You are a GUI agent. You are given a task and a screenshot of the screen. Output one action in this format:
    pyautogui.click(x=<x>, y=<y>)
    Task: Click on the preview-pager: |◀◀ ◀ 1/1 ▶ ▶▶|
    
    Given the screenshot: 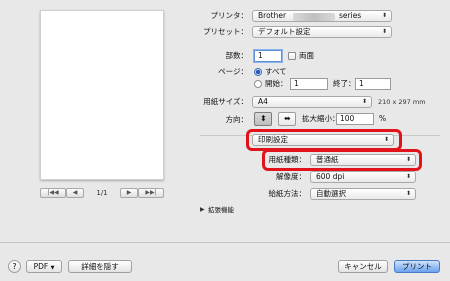 What is the action you would take?
    pyautogui.click(x=102, y=194)
    